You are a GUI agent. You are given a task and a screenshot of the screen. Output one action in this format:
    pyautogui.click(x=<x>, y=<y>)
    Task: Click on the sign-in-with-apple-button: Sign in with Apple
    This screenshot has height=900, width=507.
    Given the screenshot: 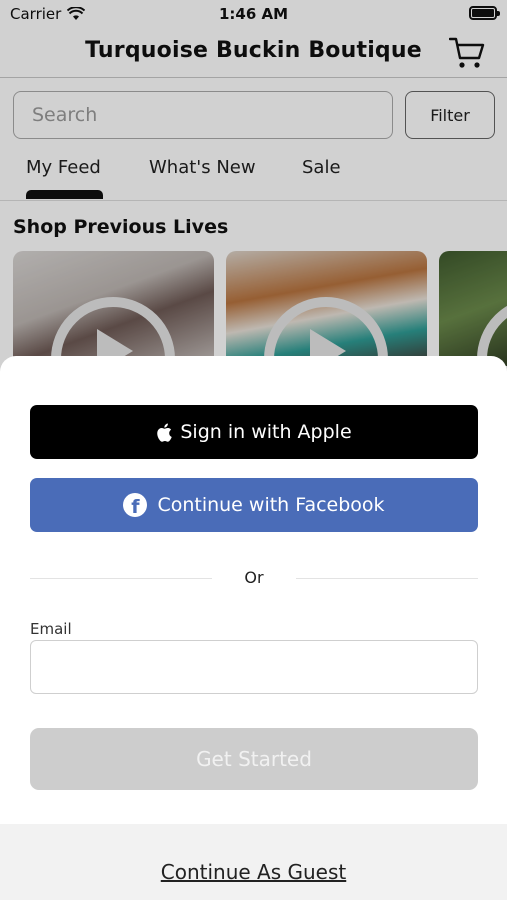 What is the action you would take?
    pyautogui.click(x=254, y=432)
    